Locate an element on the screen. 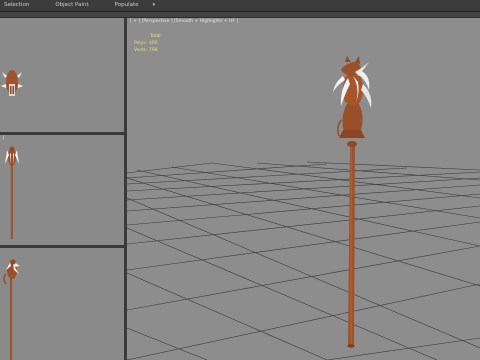 Image resolution: width=480 pixels, height=360 pixels. stats-total-label: Total is located at coordinates (155, 36).